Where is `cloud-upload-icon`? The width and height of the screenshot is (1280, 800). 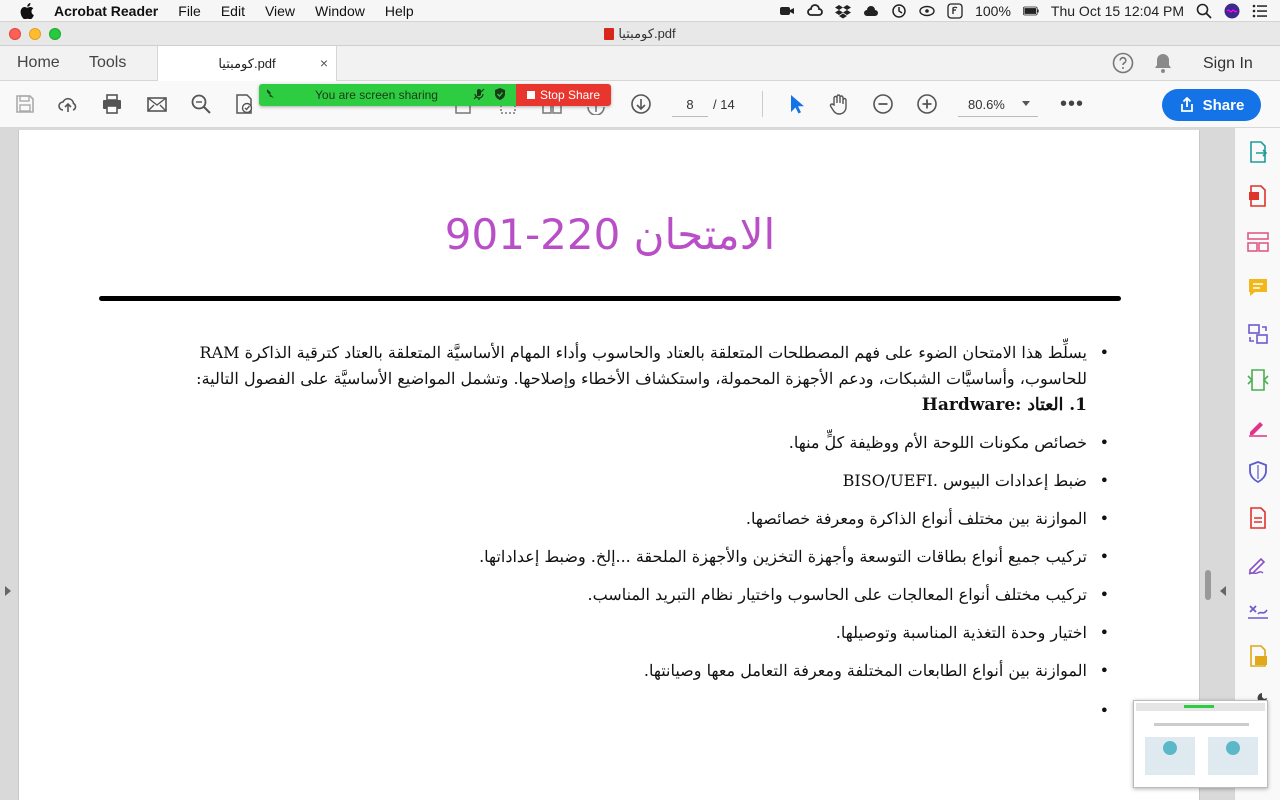
cloud-upload-icon is located at coordinates (871, 11).